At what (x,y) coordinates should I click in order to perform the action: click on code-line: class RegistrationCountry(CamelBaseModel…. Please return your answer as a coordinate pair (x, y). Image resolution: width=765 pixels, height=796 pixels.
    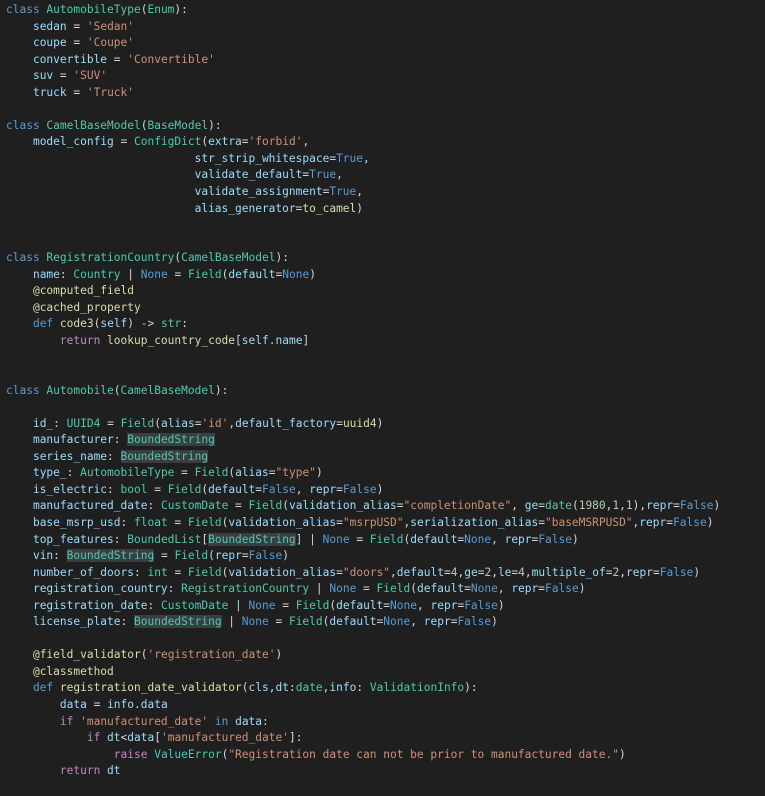
    Looking at the image, I should click on (382, 258).